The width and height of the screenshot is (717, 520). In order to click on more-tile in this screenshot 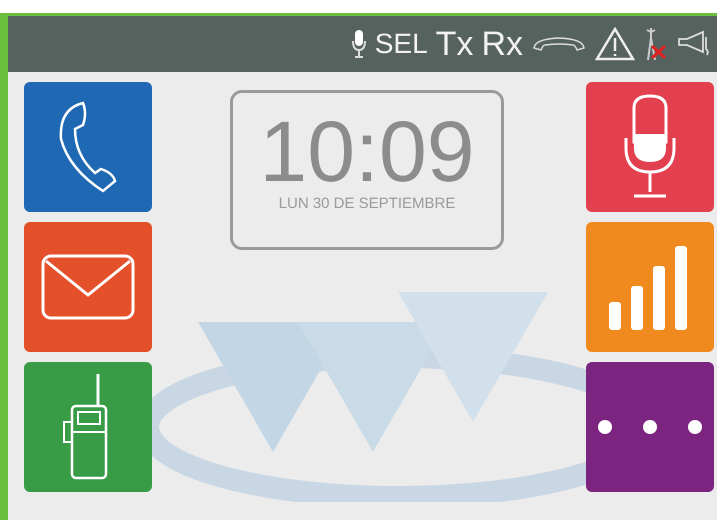, I will do `click(650, 427)`.